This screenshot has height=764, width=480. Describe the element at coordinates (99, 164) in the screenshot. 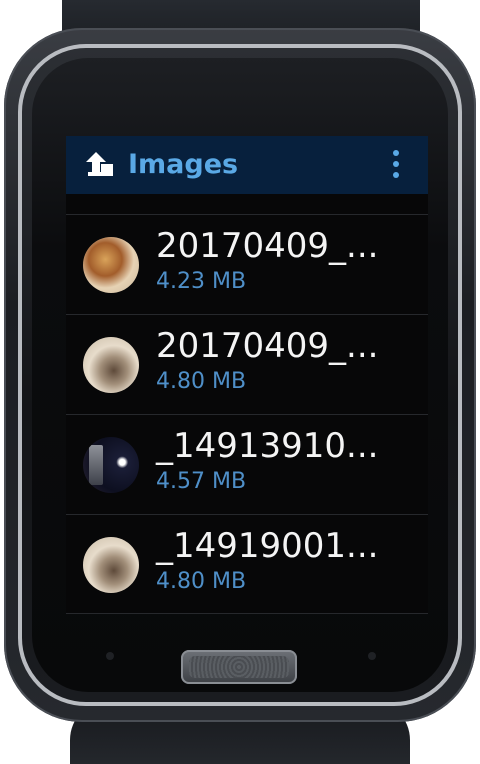

I see `up-arrow-folder-icon` at that location.